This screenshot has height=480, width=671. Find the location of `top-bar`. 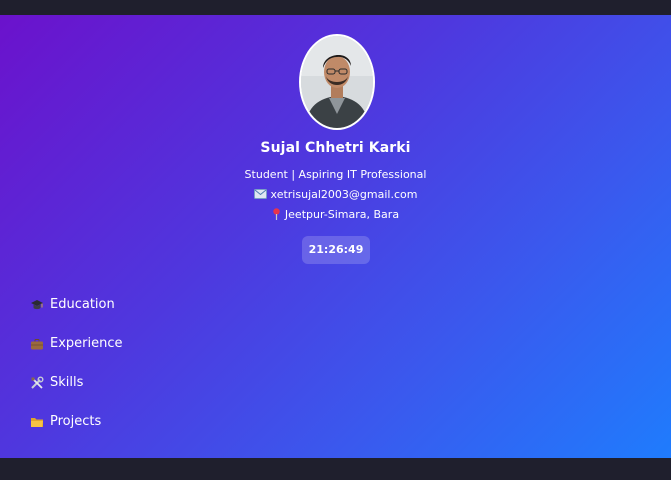

top-bar is located at coordinates (335, 7).